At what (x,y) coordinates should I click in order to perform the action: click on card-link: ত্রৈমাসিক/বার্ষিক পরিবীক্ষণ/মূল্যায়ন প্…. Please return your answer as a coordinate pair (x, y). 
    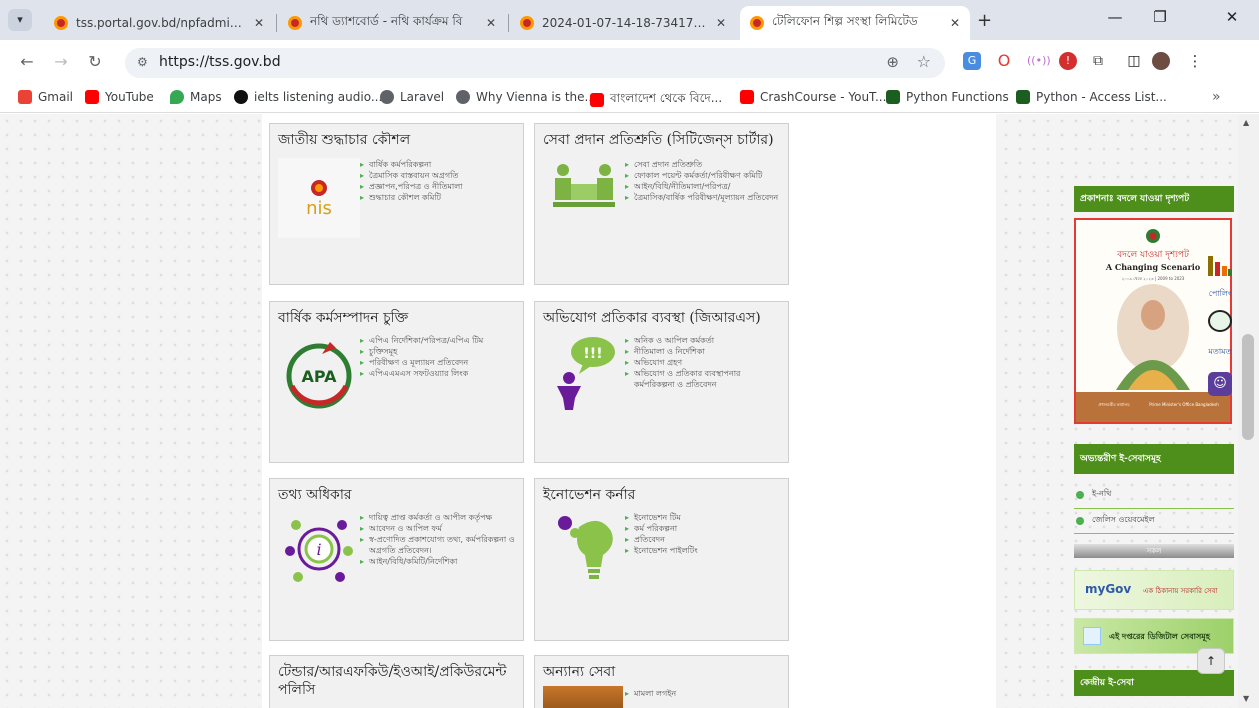
    Looking at the image, I should click on (703, 197).